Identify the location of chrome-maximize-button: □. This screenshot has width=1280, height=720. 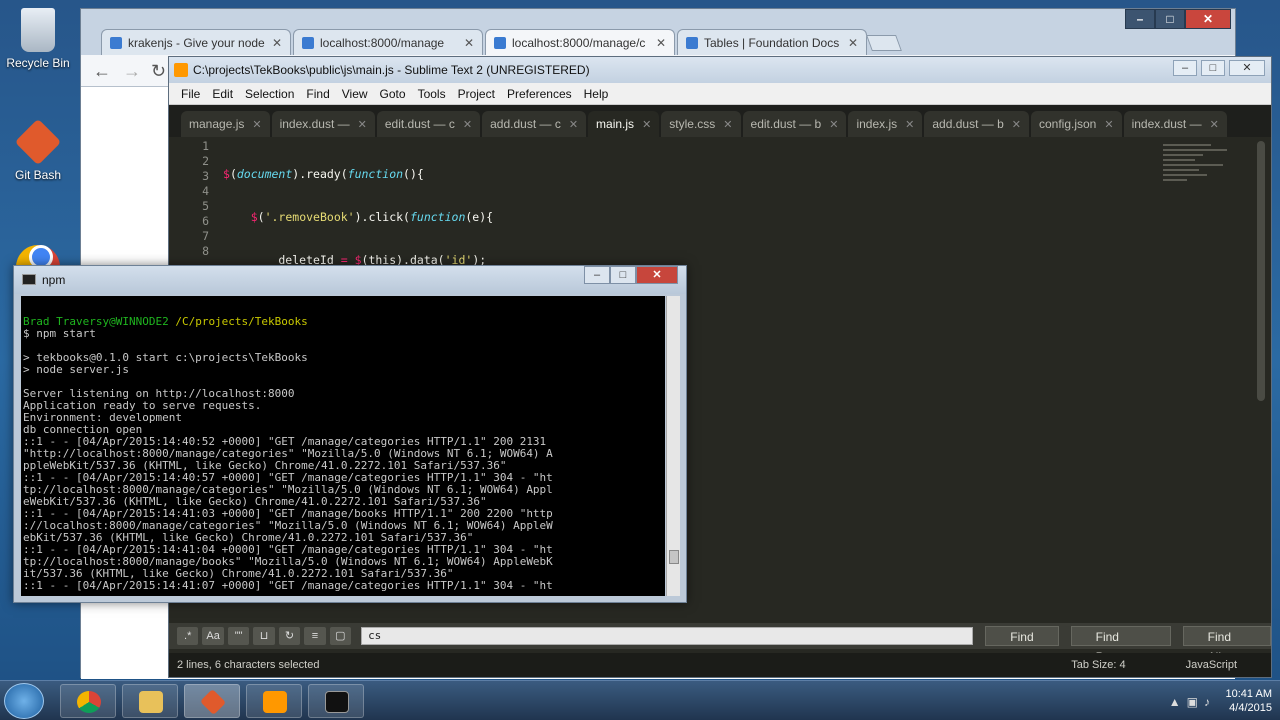
(1170, 19).